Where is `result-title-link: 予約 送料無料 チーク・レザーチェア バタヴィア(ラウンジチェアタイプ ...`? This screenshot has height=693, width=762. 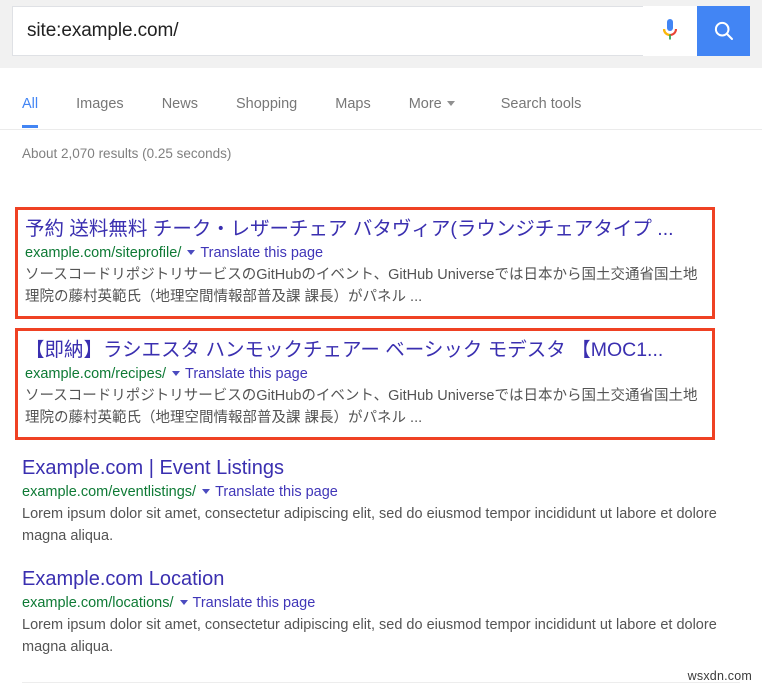 result-title-link: 予約 送料無料 チーク・レザーチェア バタヴィア(ラウンジチェアタイプ ... is located at coordinates (364, 229).